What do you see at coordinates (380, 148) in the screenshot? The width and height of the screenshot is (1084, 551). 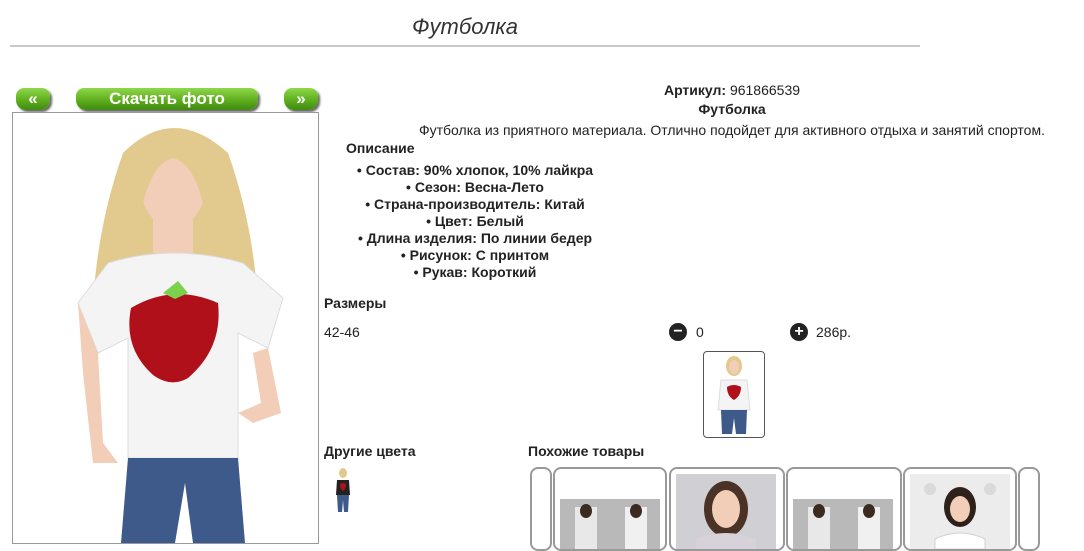 I see `description-heading: Описание` at bounding box center [380, 148].